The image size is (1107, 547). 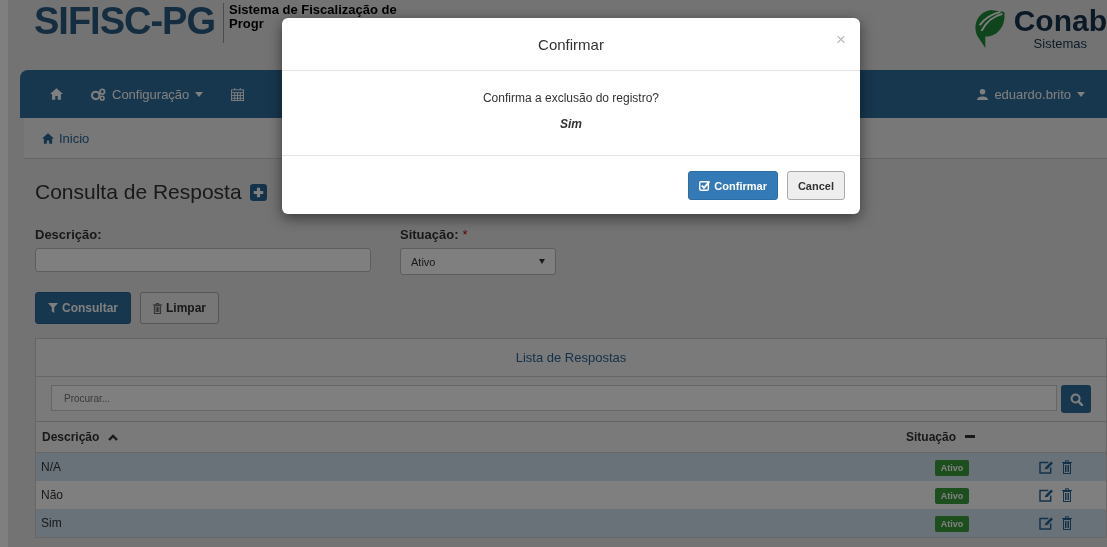 I want to click on confirm-button: Confirmar, so click(x=733, y=185).